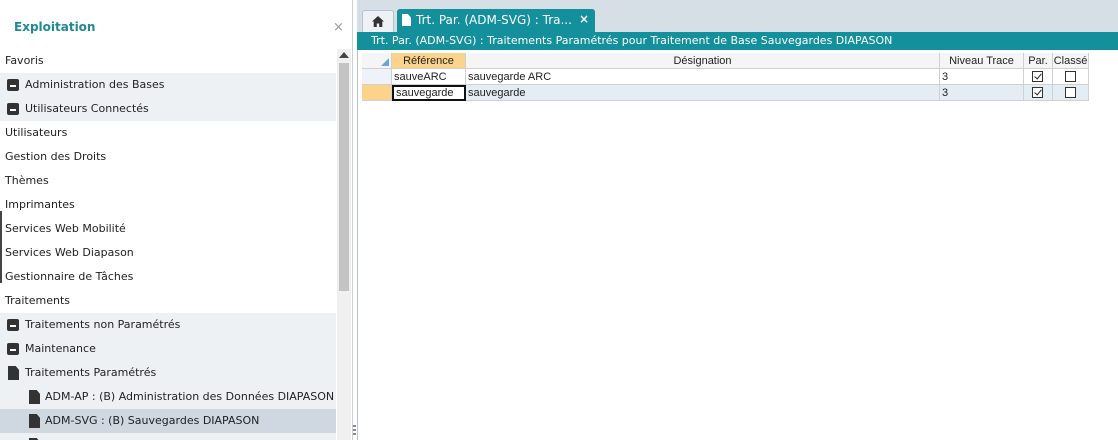  What do you see at coordinates (168, 277) in the screenshot?
I see `sidebar-item-gestionnaire-taches: Gestionnaire de Tâches` at bounding box center [168, 277].